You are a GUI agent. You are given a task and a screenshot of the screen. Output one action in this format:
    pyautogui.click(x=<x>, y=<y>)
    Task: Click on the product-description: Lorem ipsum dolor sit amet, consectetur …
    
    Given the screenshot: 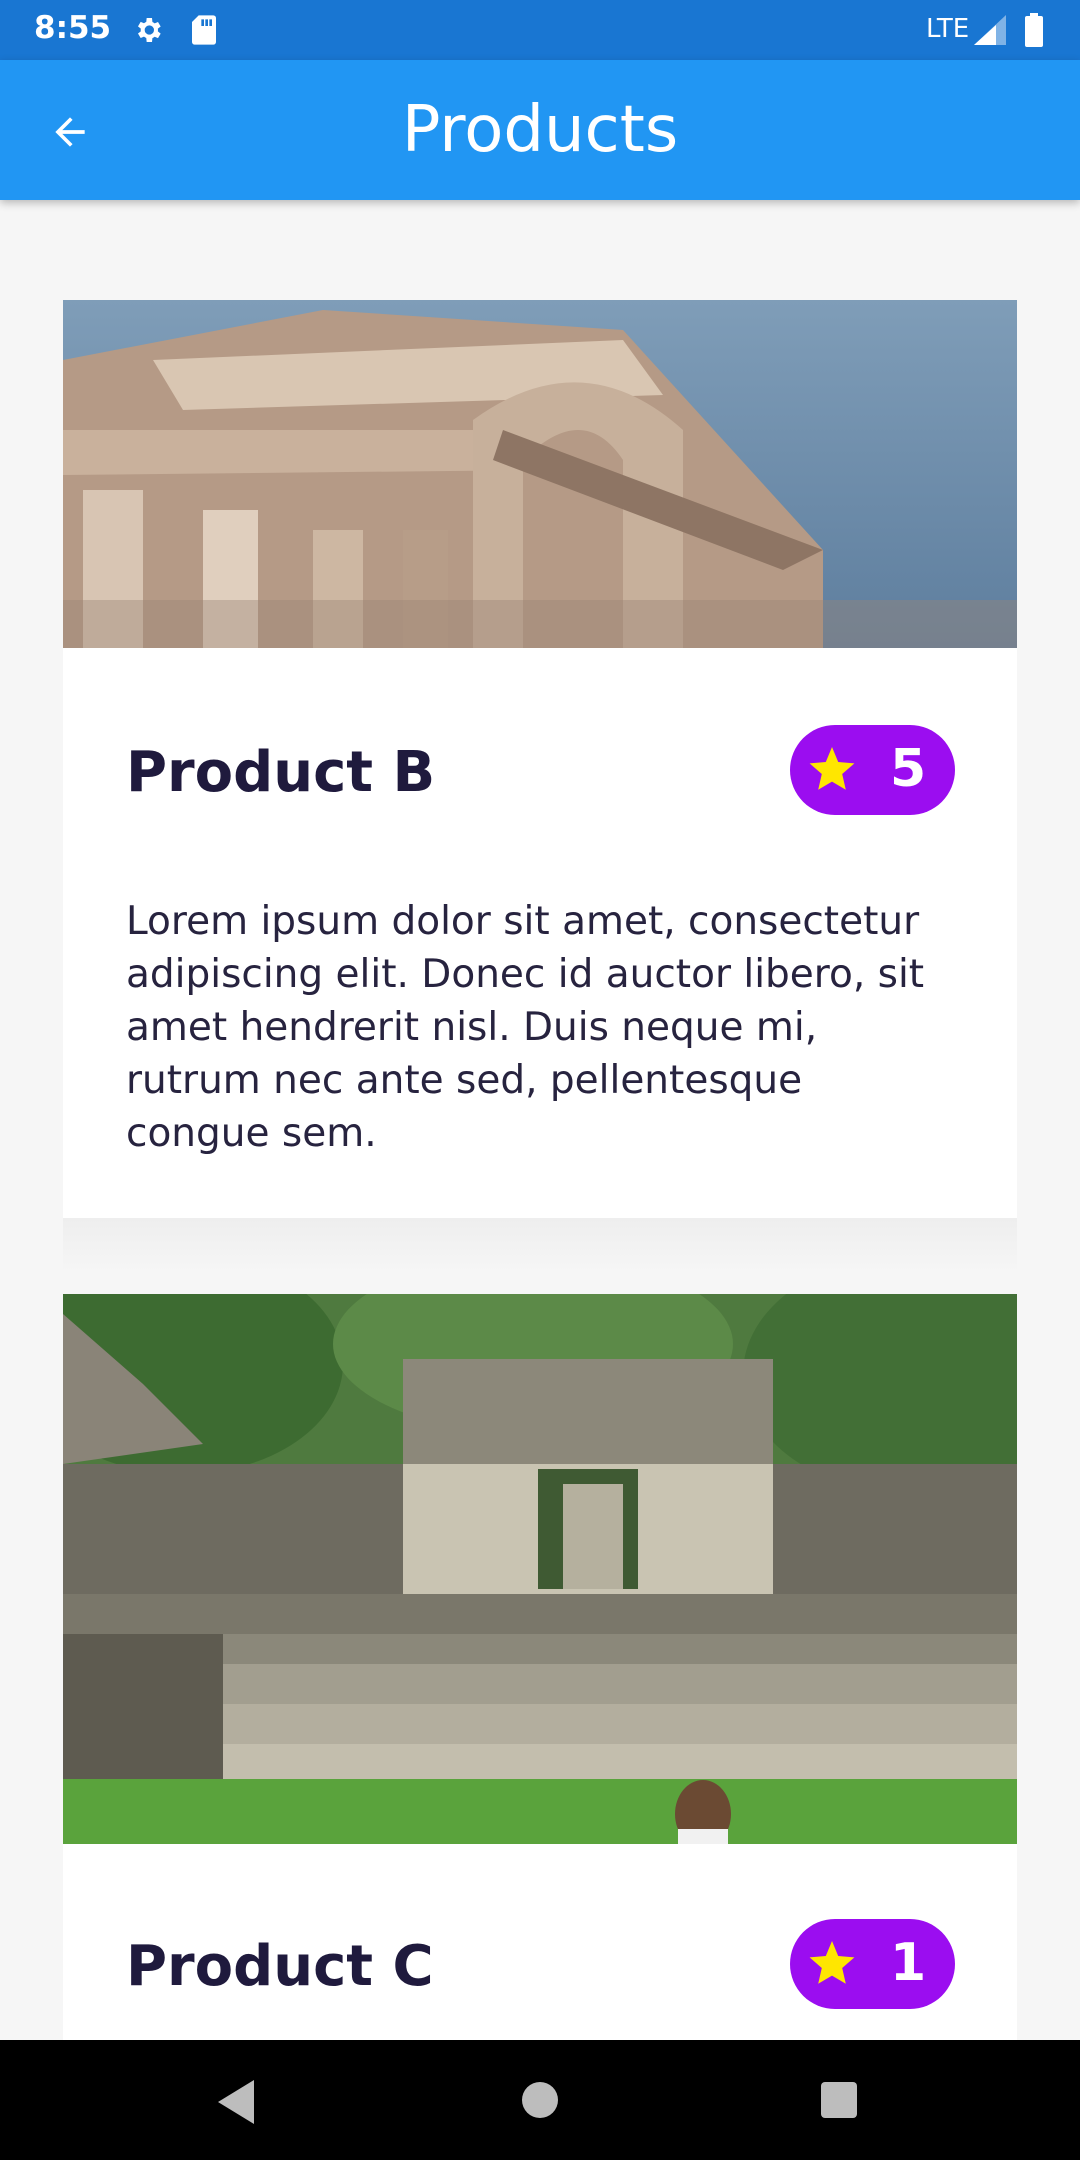 What is the action you would take?
    pyautogui.click(x=525, y=1027)
    